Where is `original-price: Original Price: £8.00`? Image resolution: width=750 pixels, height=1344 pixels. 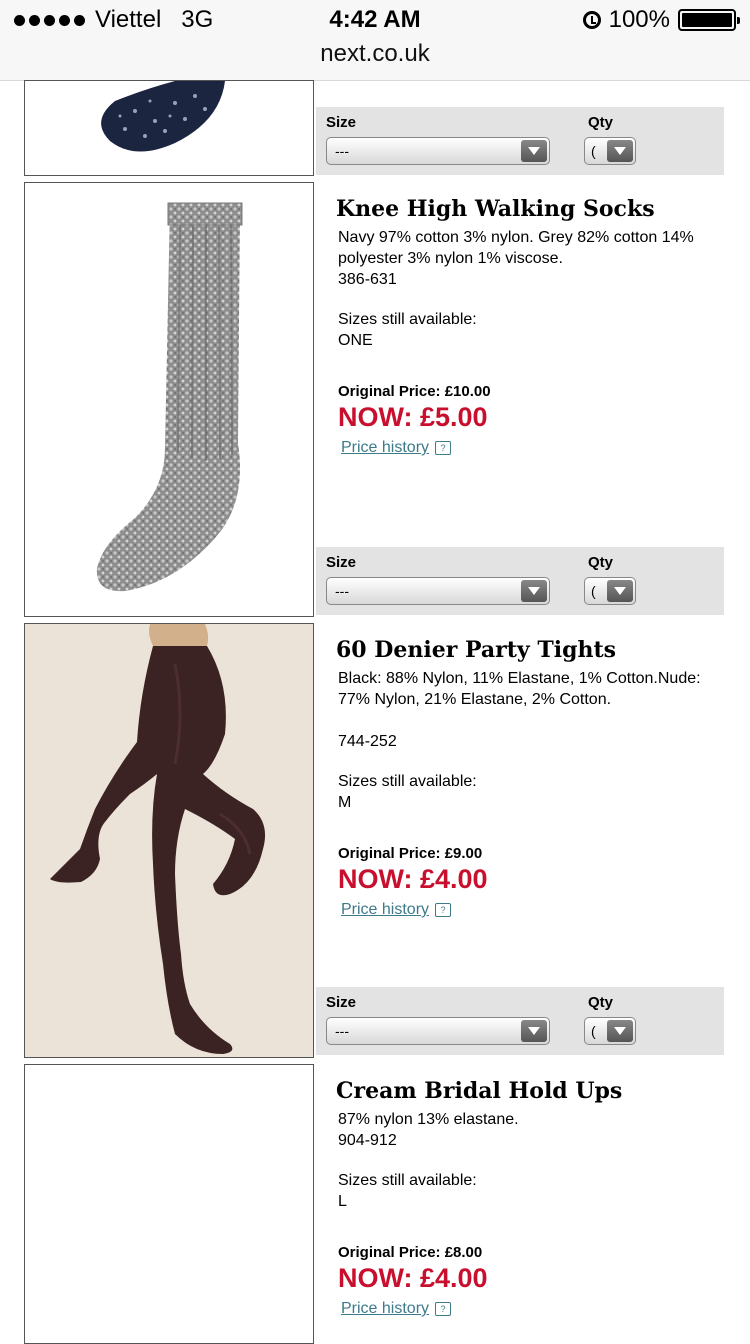
original-price: Original Price: £8.00 is located at coordinates (410, 1252).